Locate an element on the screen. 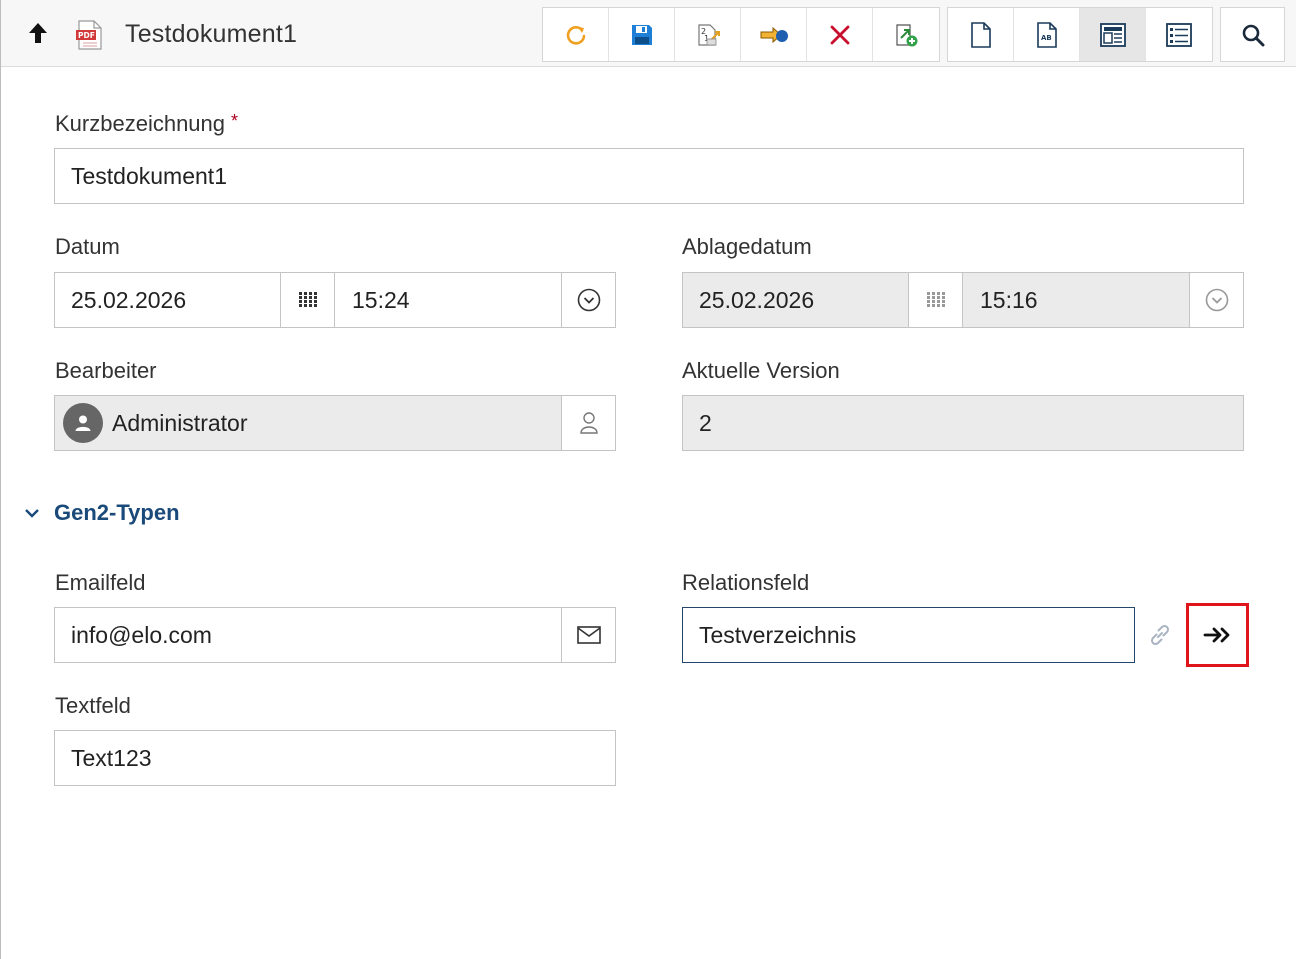  section-title: Gen2-Typen is located at coordinates (117, 512).